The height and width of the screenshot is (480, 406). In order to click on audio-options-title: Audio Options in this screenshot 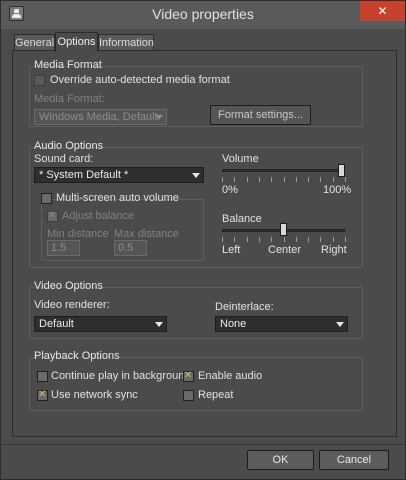, I will do `click(69, 146)`.